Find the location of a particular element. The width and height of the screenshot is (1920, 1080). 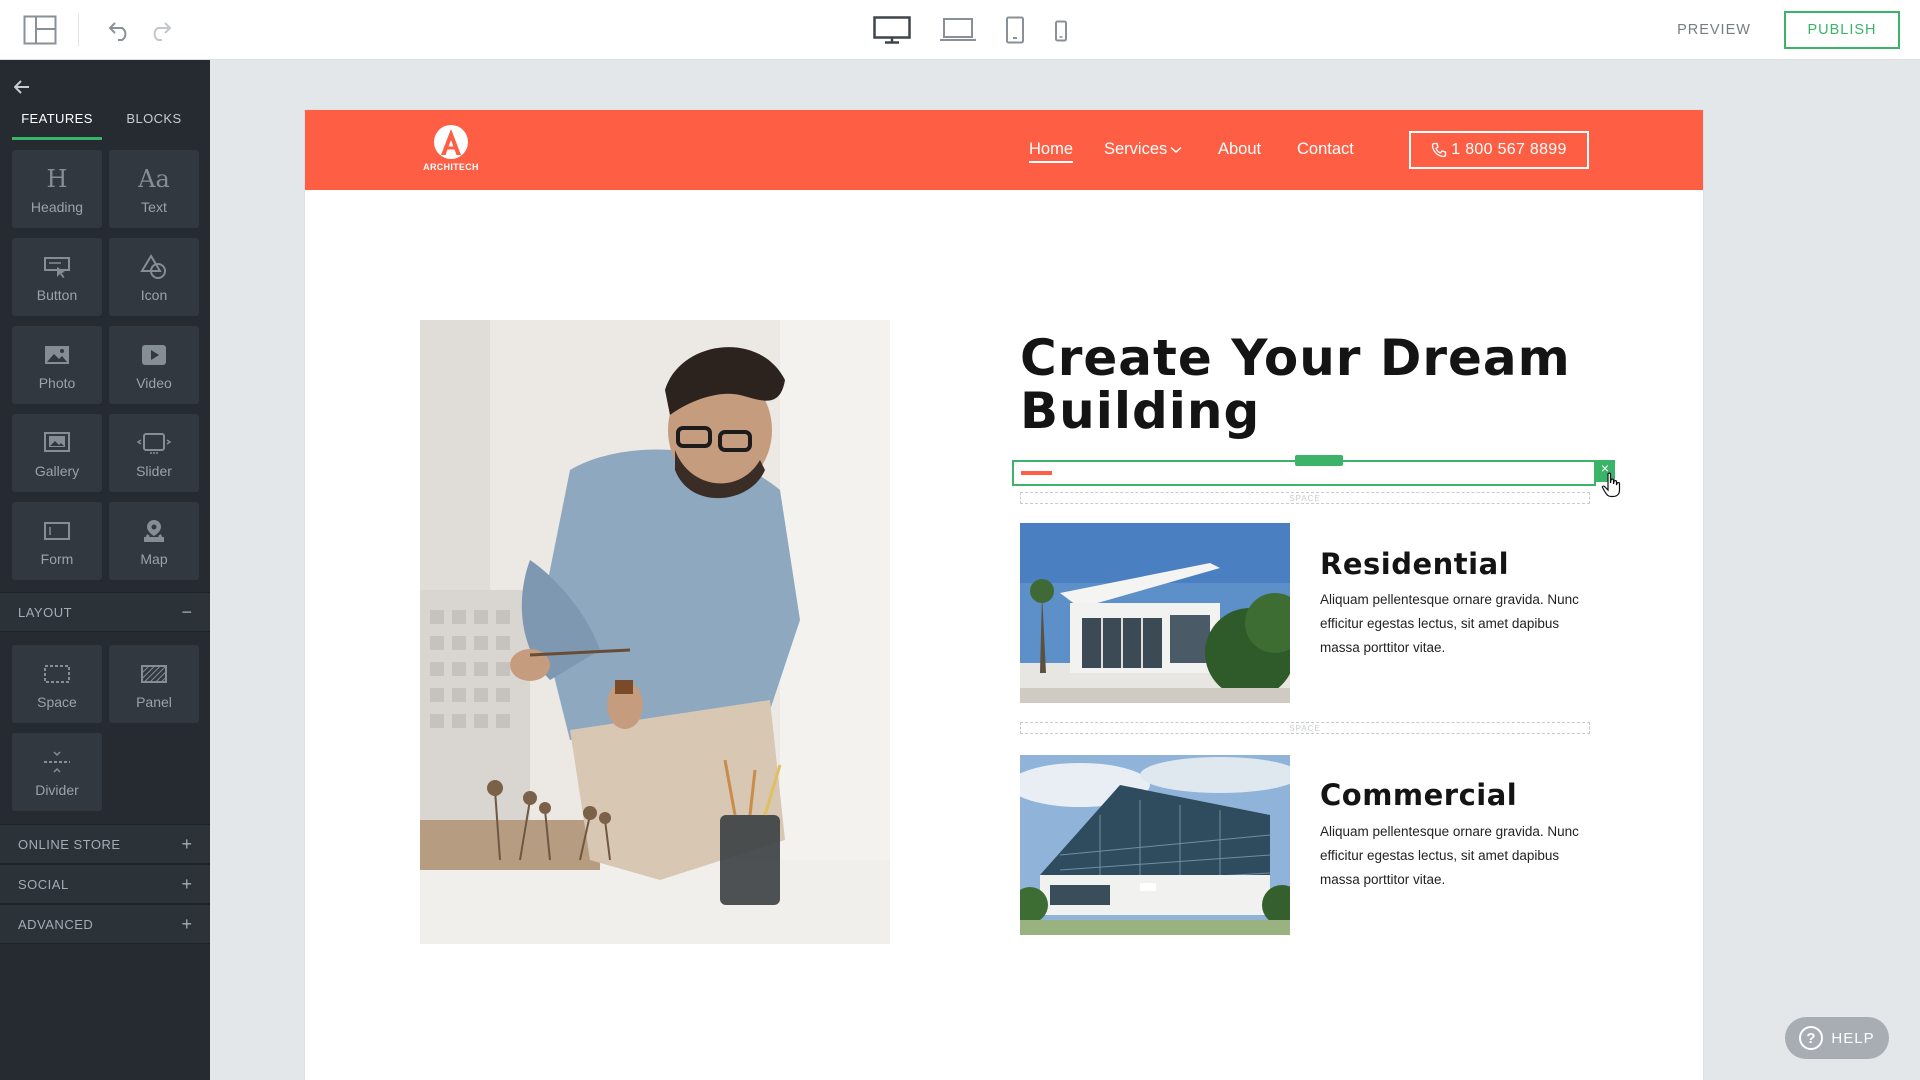

laptop-icon is located at coordinates (958, 30).